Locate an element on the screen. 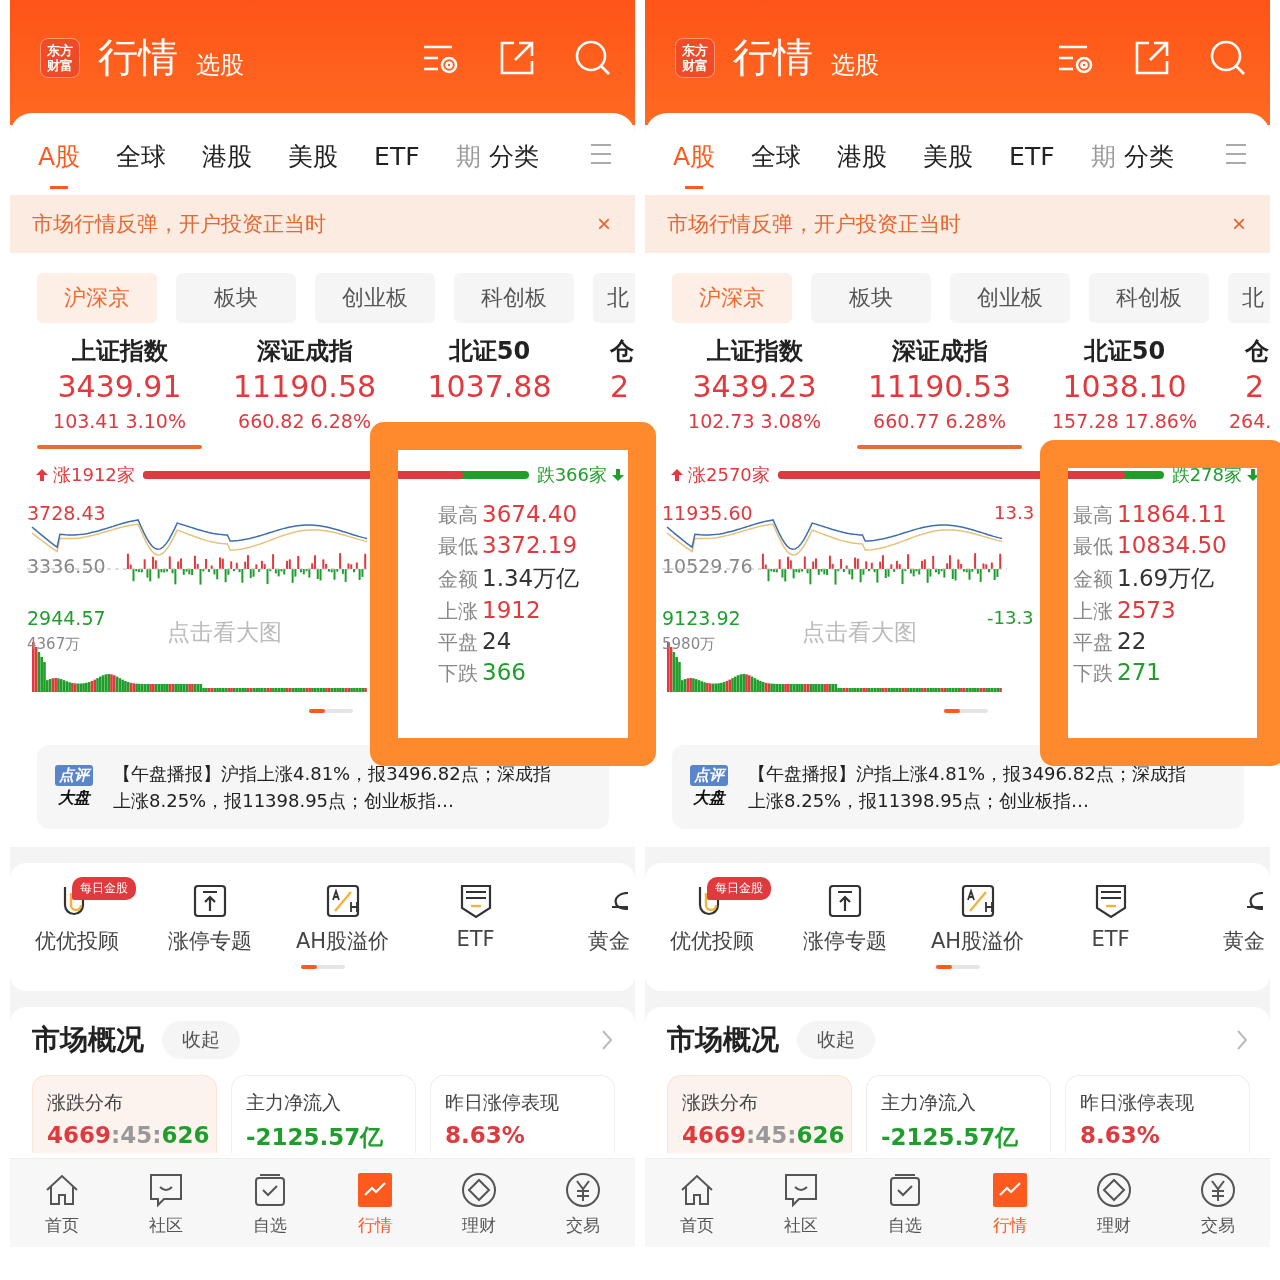  axis-label: 9123.92 is located at coordinates (701, 618).